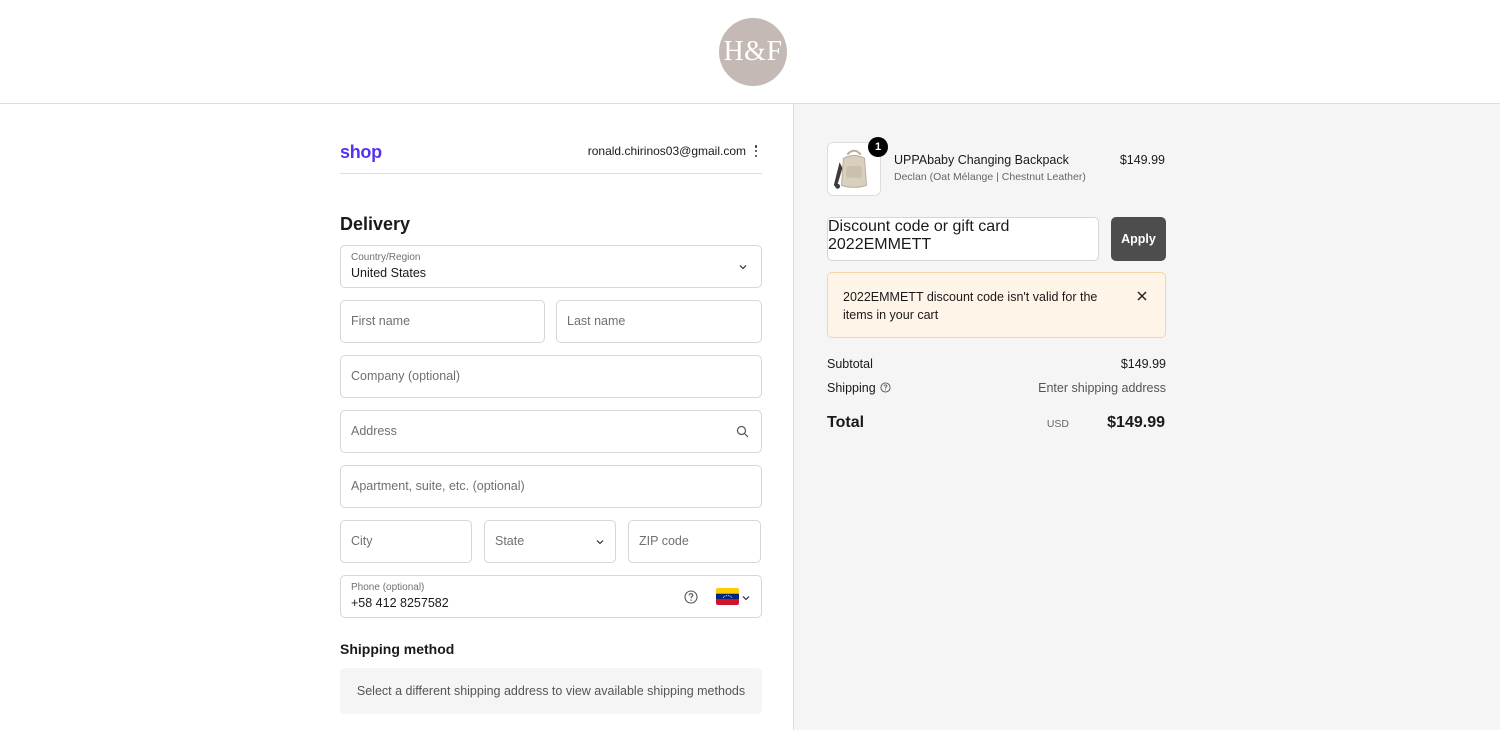 The image size is (1500, 730). I want to click on state-select: State, so click(550, 541).